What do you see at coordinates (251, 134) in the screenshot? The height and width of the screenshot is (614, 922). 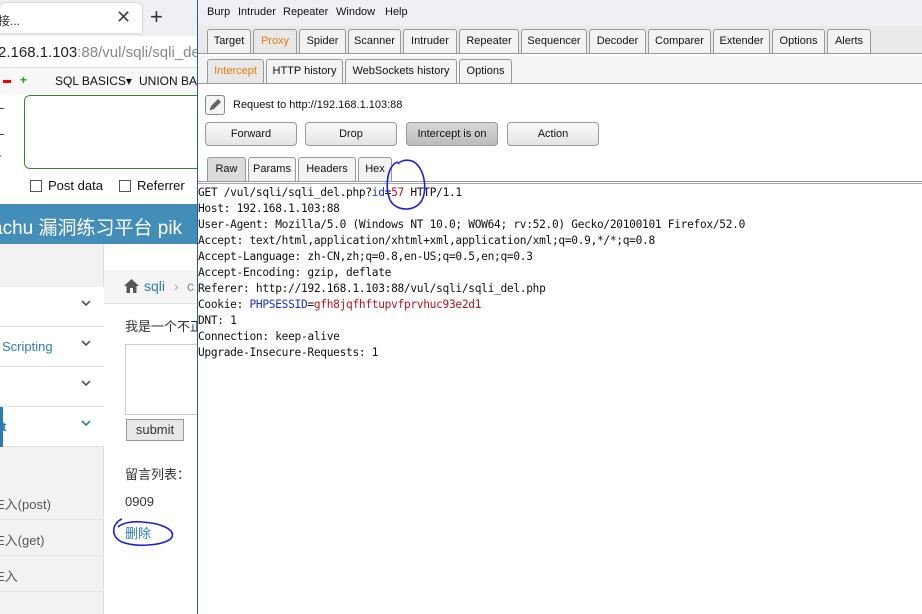 I see `forward-button: Forward` at bounding box center [251, 134].